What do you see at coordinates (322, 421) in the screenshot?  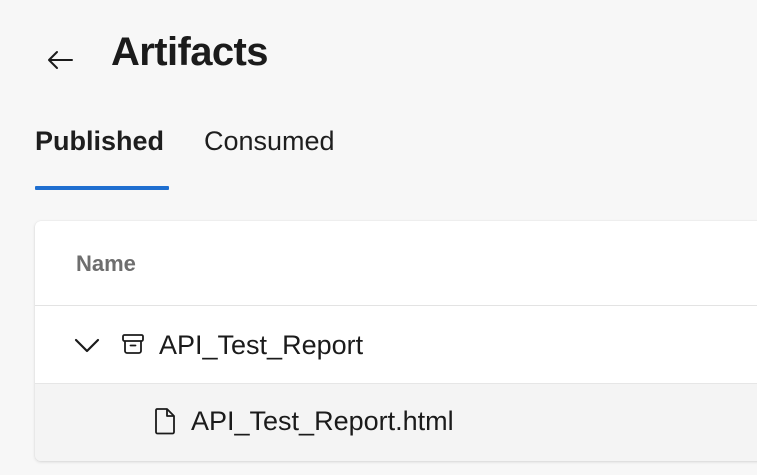 I see `file-name-link: API_Test_Report.html` at bounding box center [322, 421].